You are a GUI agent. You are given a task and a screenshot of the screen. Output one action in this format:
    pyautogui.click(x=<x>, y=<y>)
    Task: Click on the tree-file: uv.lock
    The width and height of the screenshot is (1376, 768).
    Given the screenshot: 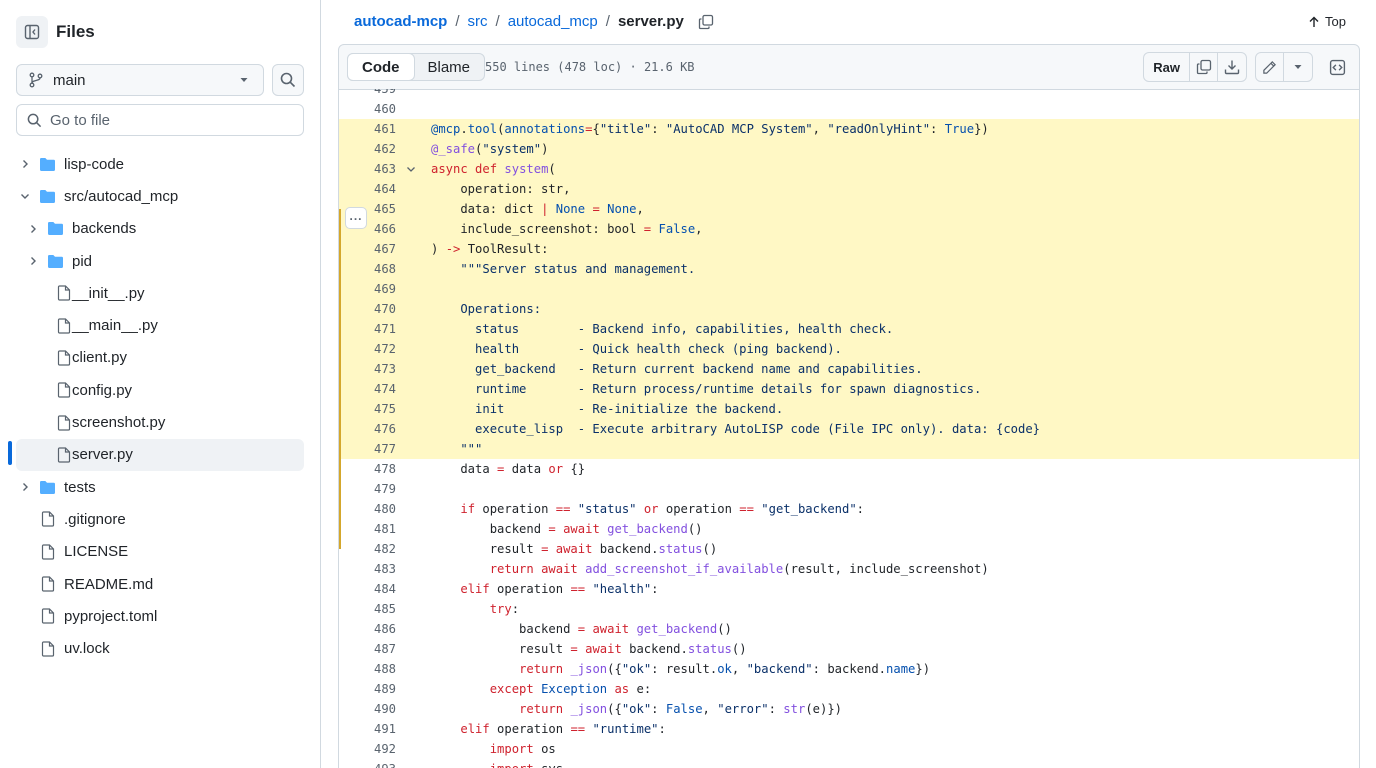 What is the action you would take?
    pyautogui.click(x=160, y=648)
    